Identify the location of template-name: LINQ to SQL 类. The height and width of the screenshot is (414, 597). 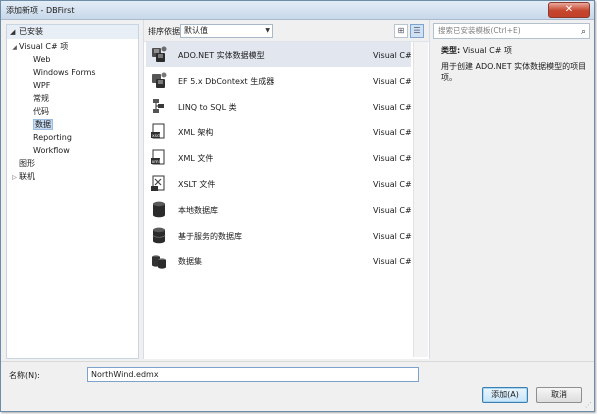
(207, 107).